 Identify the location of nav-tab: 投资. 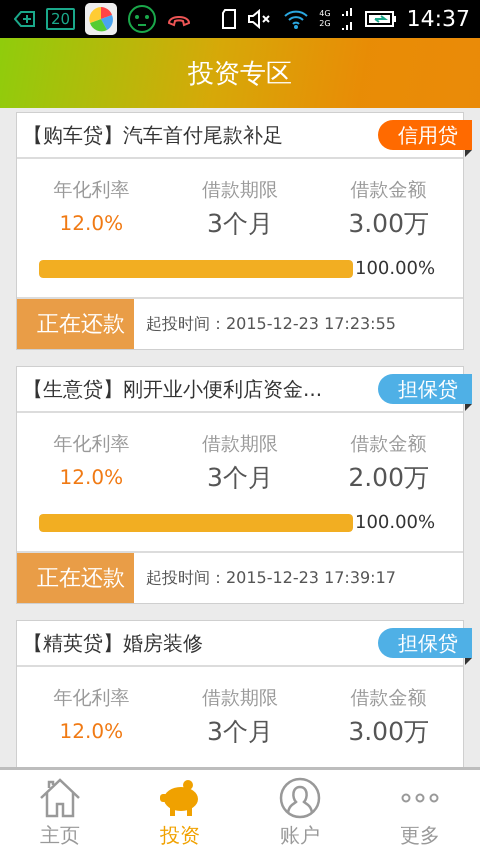
(180, 812).